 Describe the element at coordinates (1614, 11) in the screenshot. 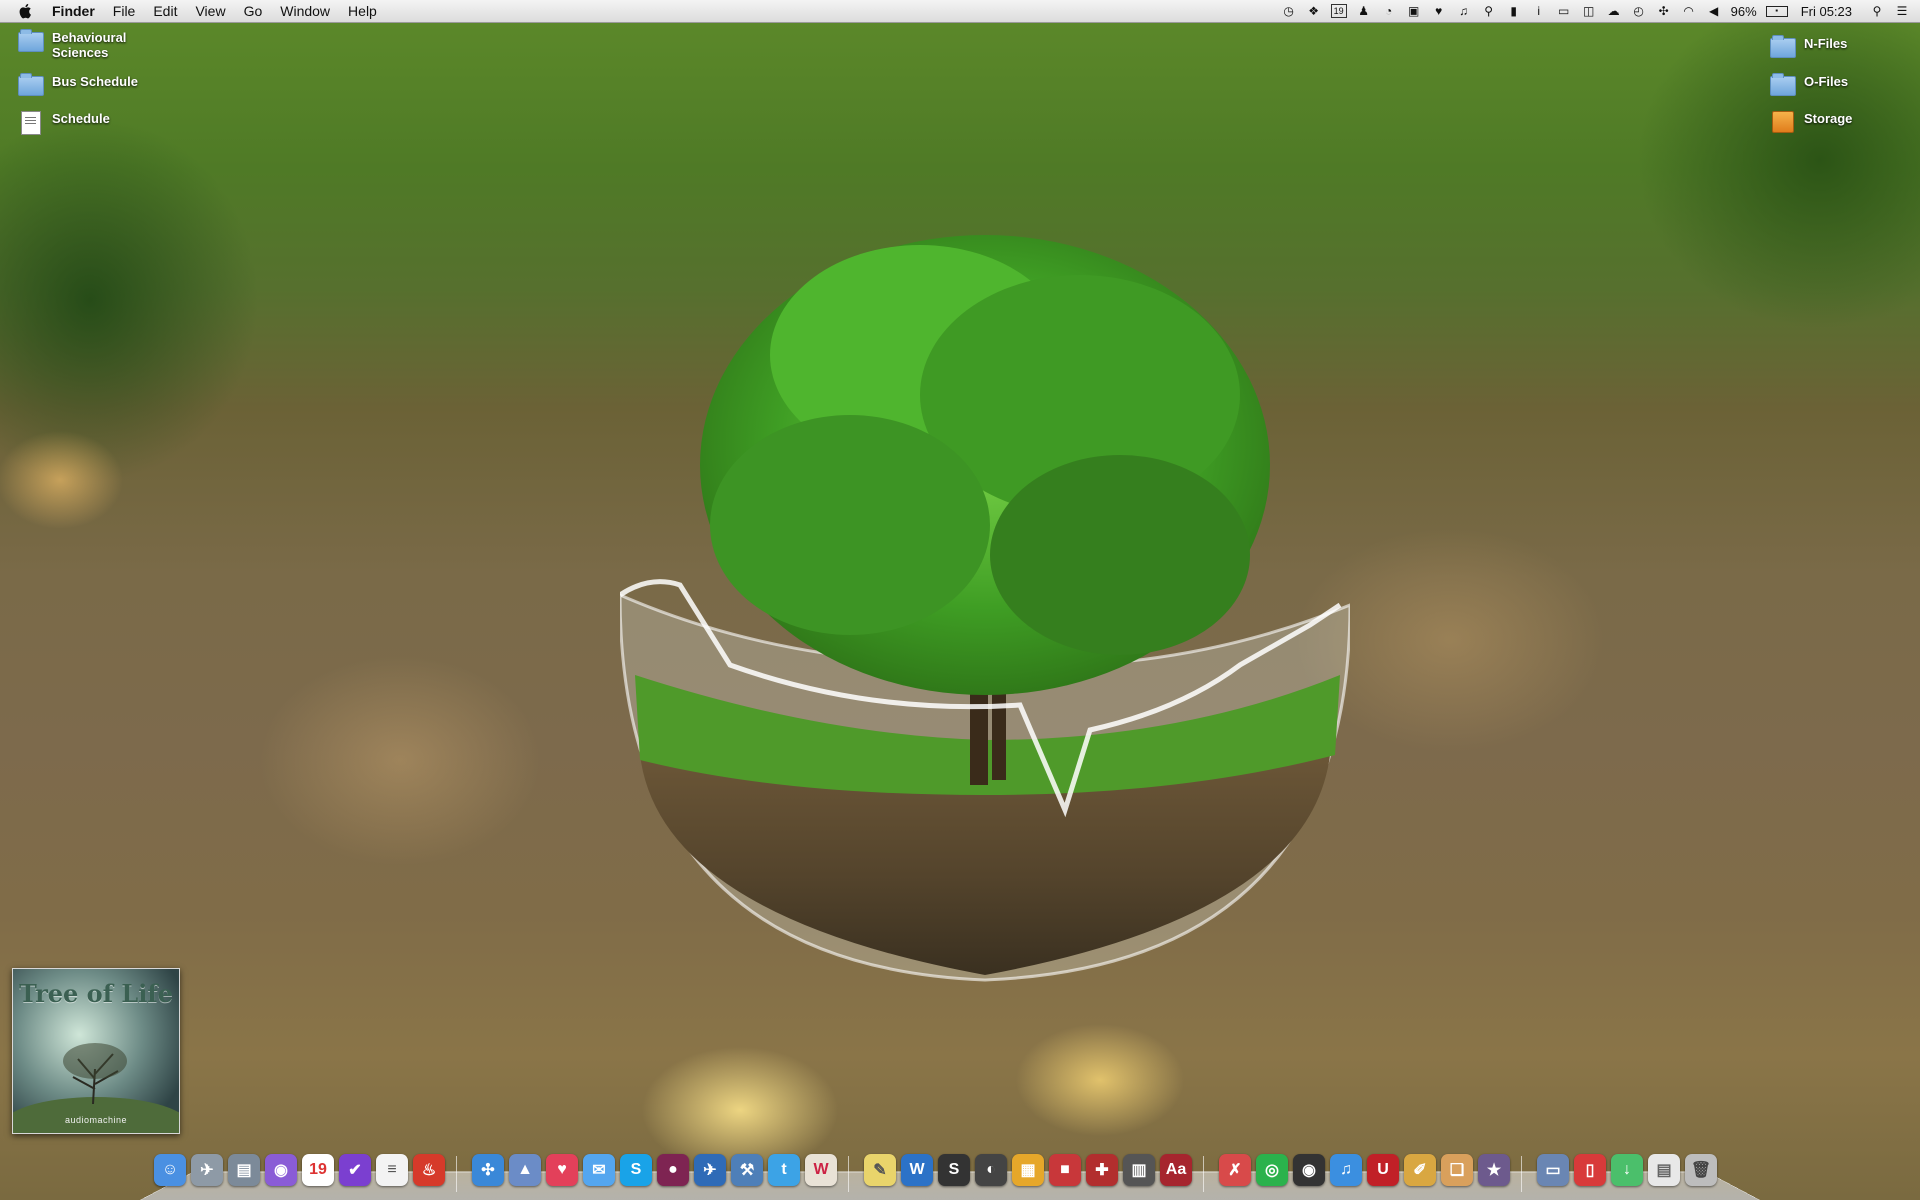

I see `cloud-icon: ☁` at that location.